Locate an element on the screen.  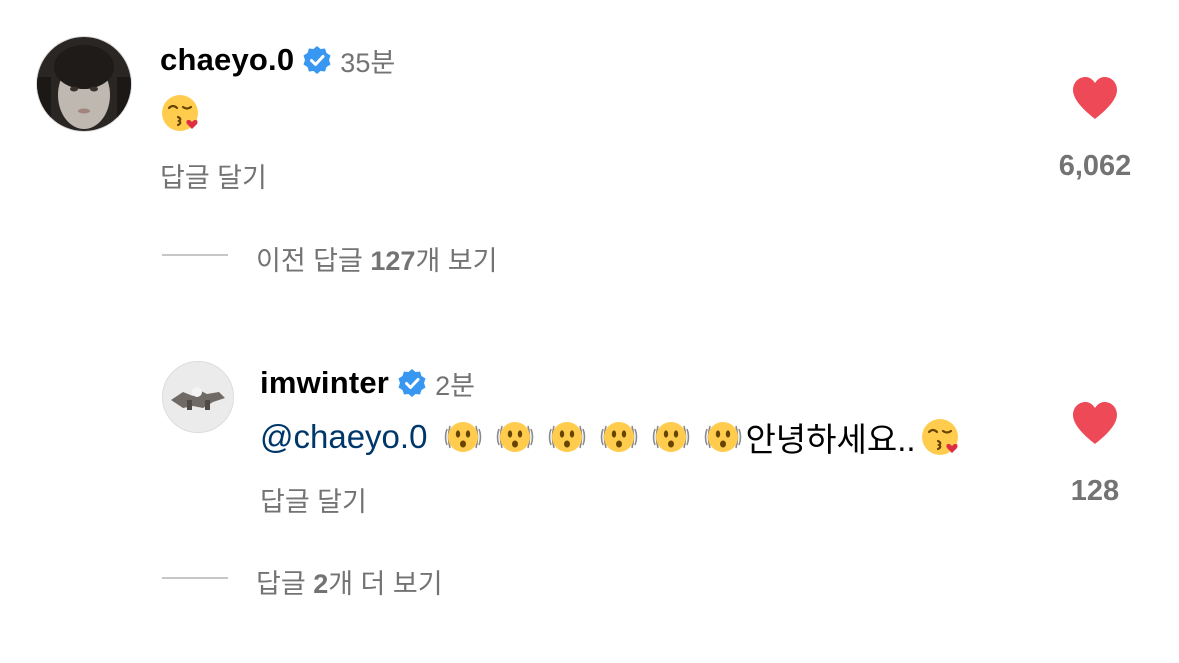
view-more-suffix: 개 더 보기 is located at coordinates (385, 584).